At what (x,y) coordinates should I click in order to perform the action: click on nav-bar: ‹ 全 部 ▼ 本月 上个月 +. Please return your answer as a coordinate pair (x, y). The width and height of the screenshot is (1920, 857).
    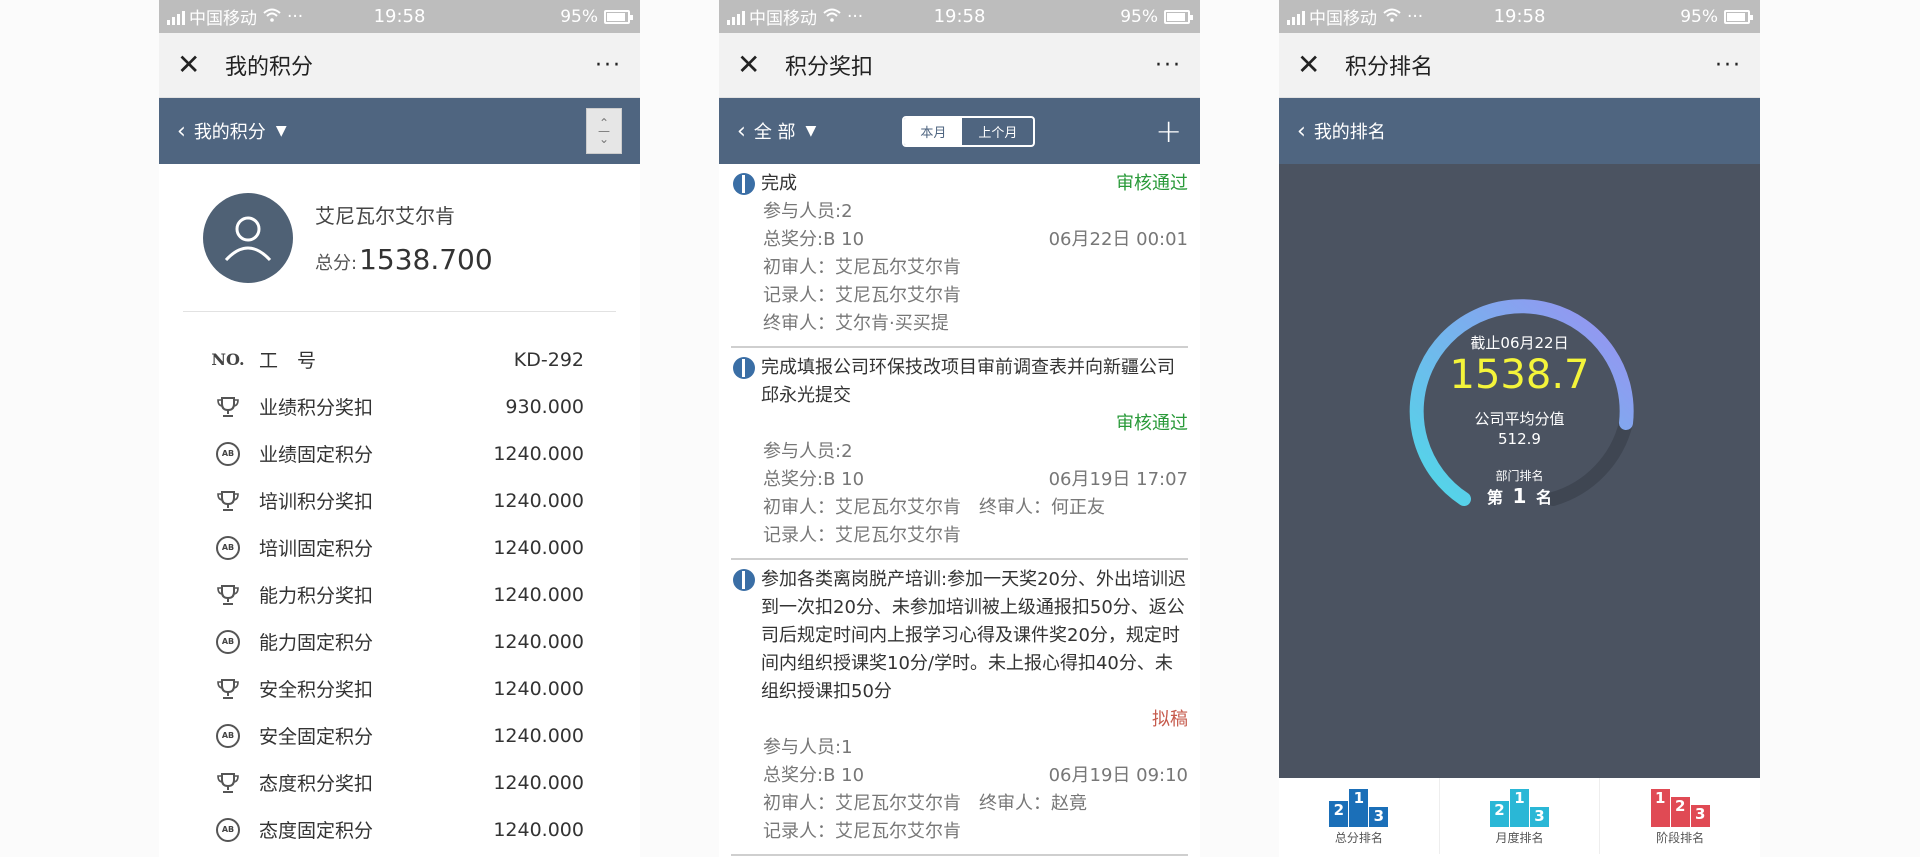
    Looking at the image, I should click on (959, 131).